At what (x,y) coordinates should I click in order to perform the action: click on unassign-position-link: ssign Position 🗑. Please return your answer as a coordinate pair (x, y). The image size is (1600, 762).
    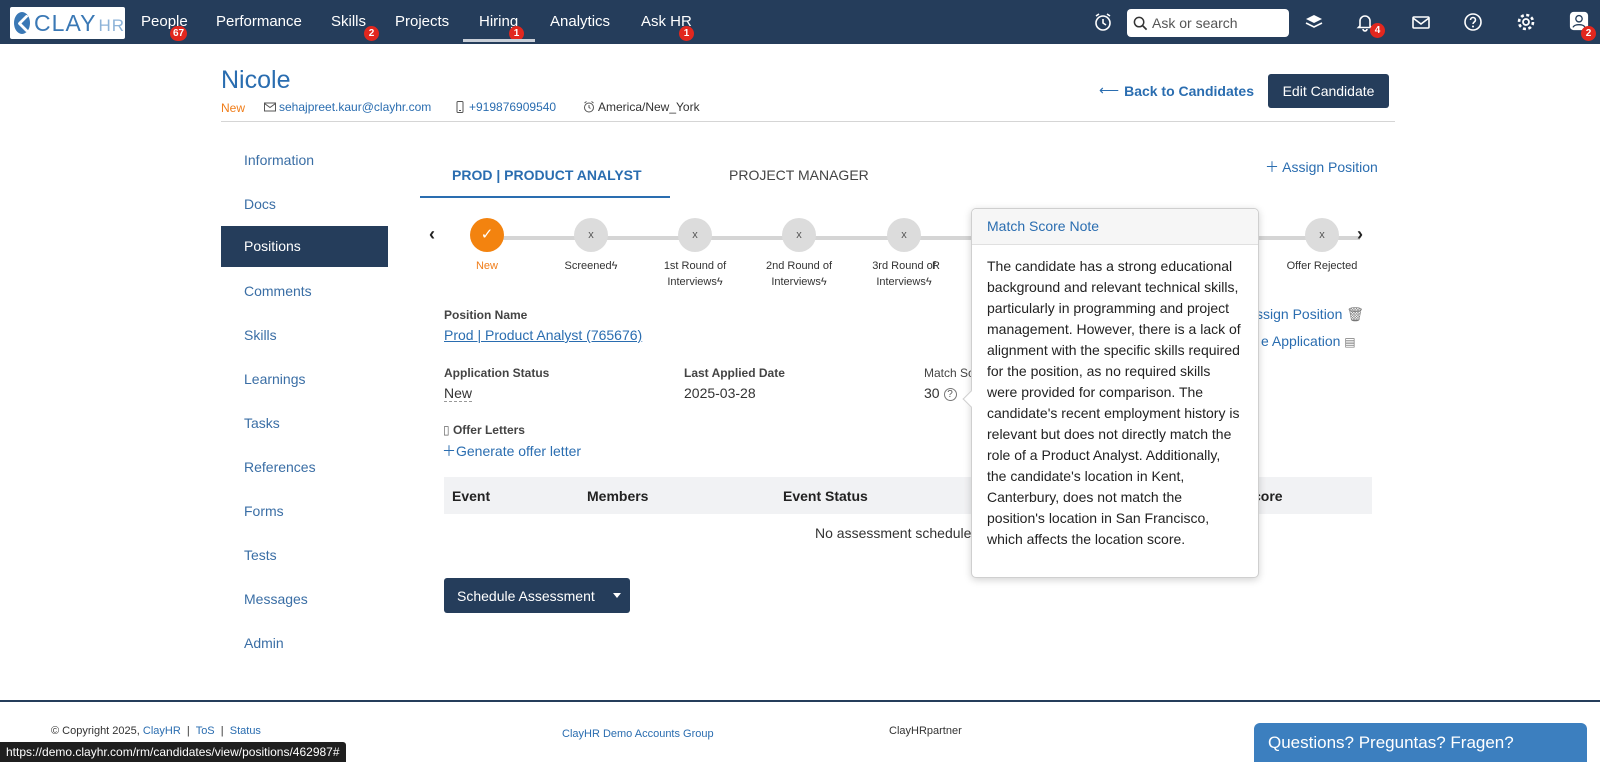
    Looking at the image, I should click on (1310, 314).